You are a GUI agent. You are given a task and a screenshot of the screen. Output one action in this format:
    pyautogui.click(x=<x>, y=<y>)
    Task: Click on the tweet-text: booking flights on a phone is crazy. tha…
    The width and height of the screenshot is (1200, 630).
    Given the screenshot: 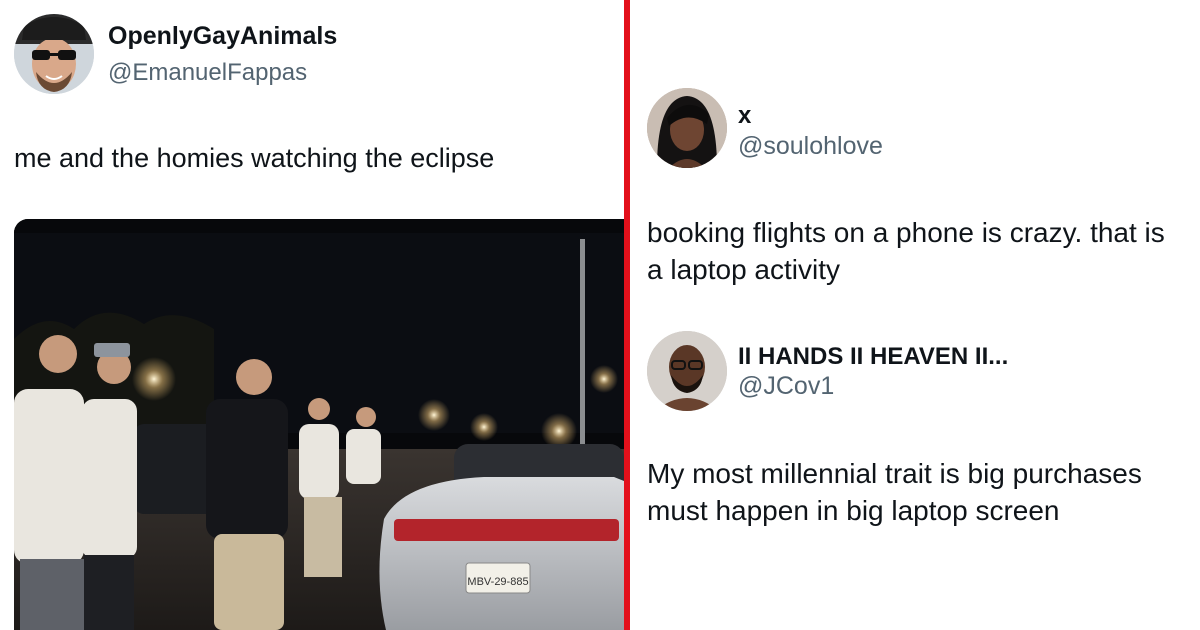 What is the action you would take?
    pyautogui.click(x=906, y=251)
    